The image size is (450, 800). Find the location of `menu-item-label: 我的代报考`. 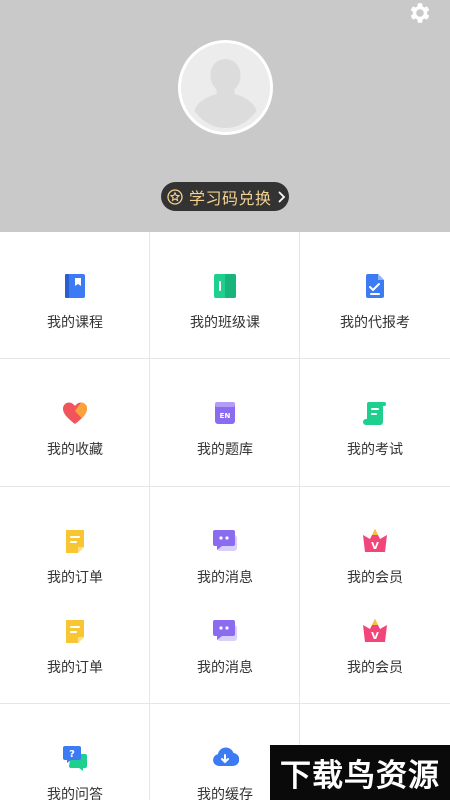

menu-item-label: 我的代报考 is located at coordinates (375, 323).